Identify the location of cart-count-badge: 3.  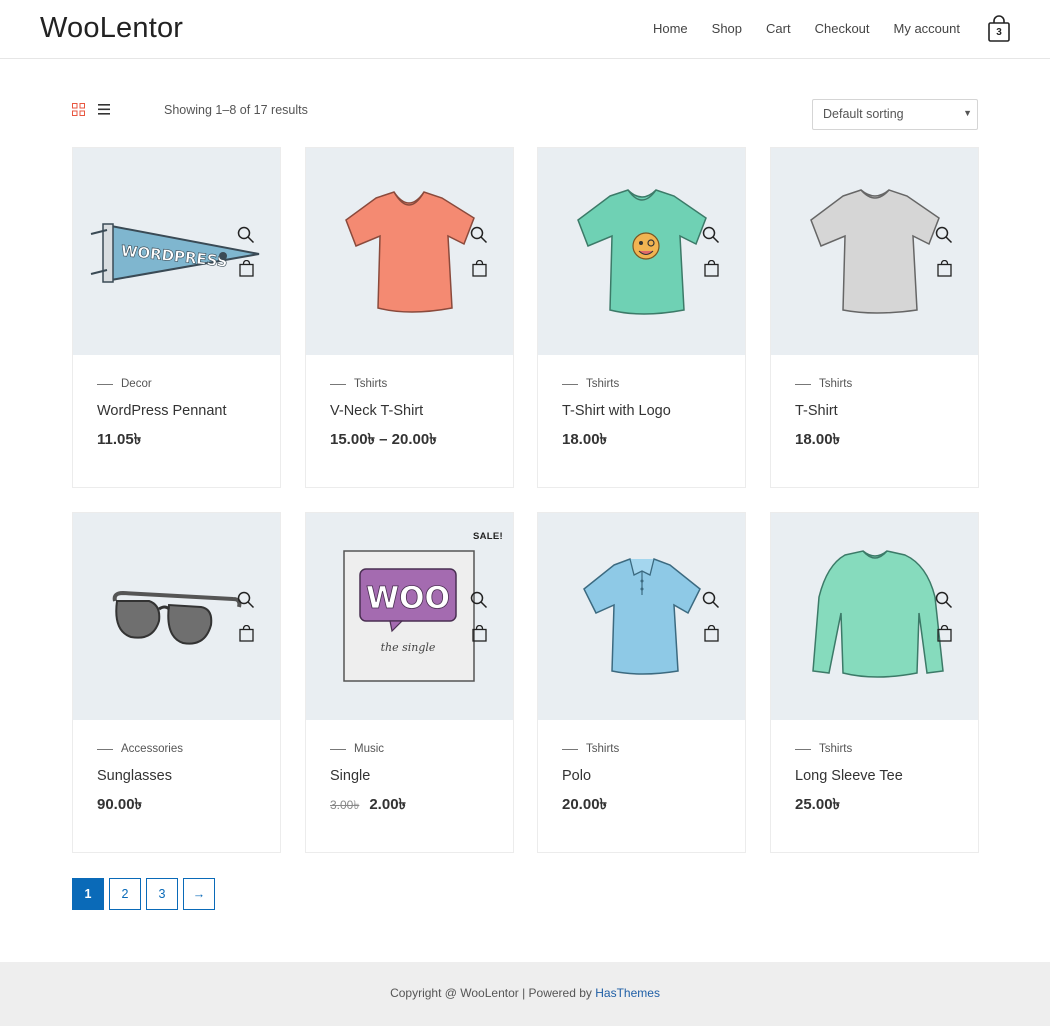
(999, 32).